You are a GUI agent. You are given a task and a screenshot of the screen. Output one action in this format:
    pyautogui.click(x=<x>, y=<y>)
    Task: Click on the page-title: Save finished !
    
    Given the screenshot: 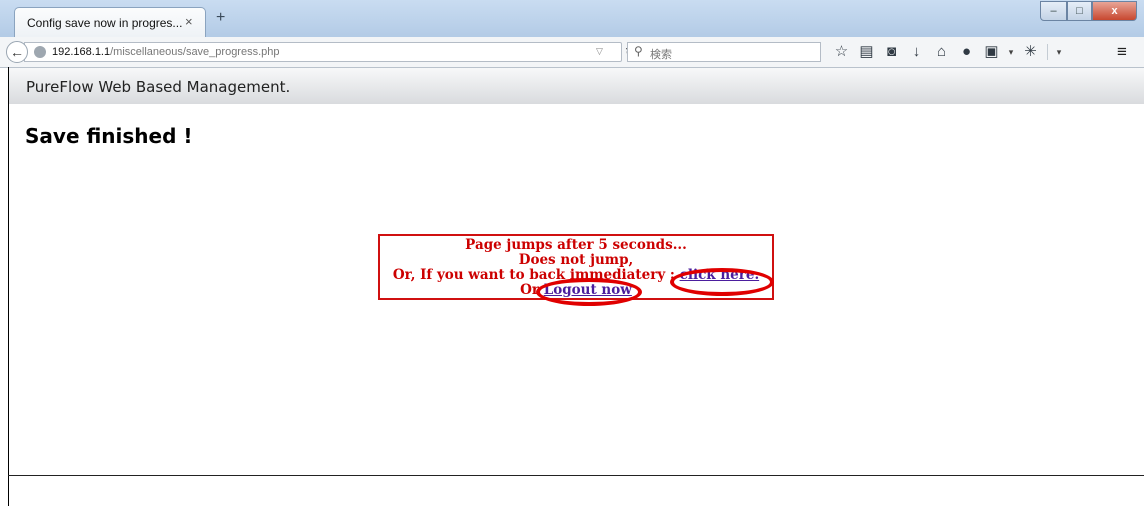 What is the action you would take?
    pyautogui.click(x=109, y=136)
    